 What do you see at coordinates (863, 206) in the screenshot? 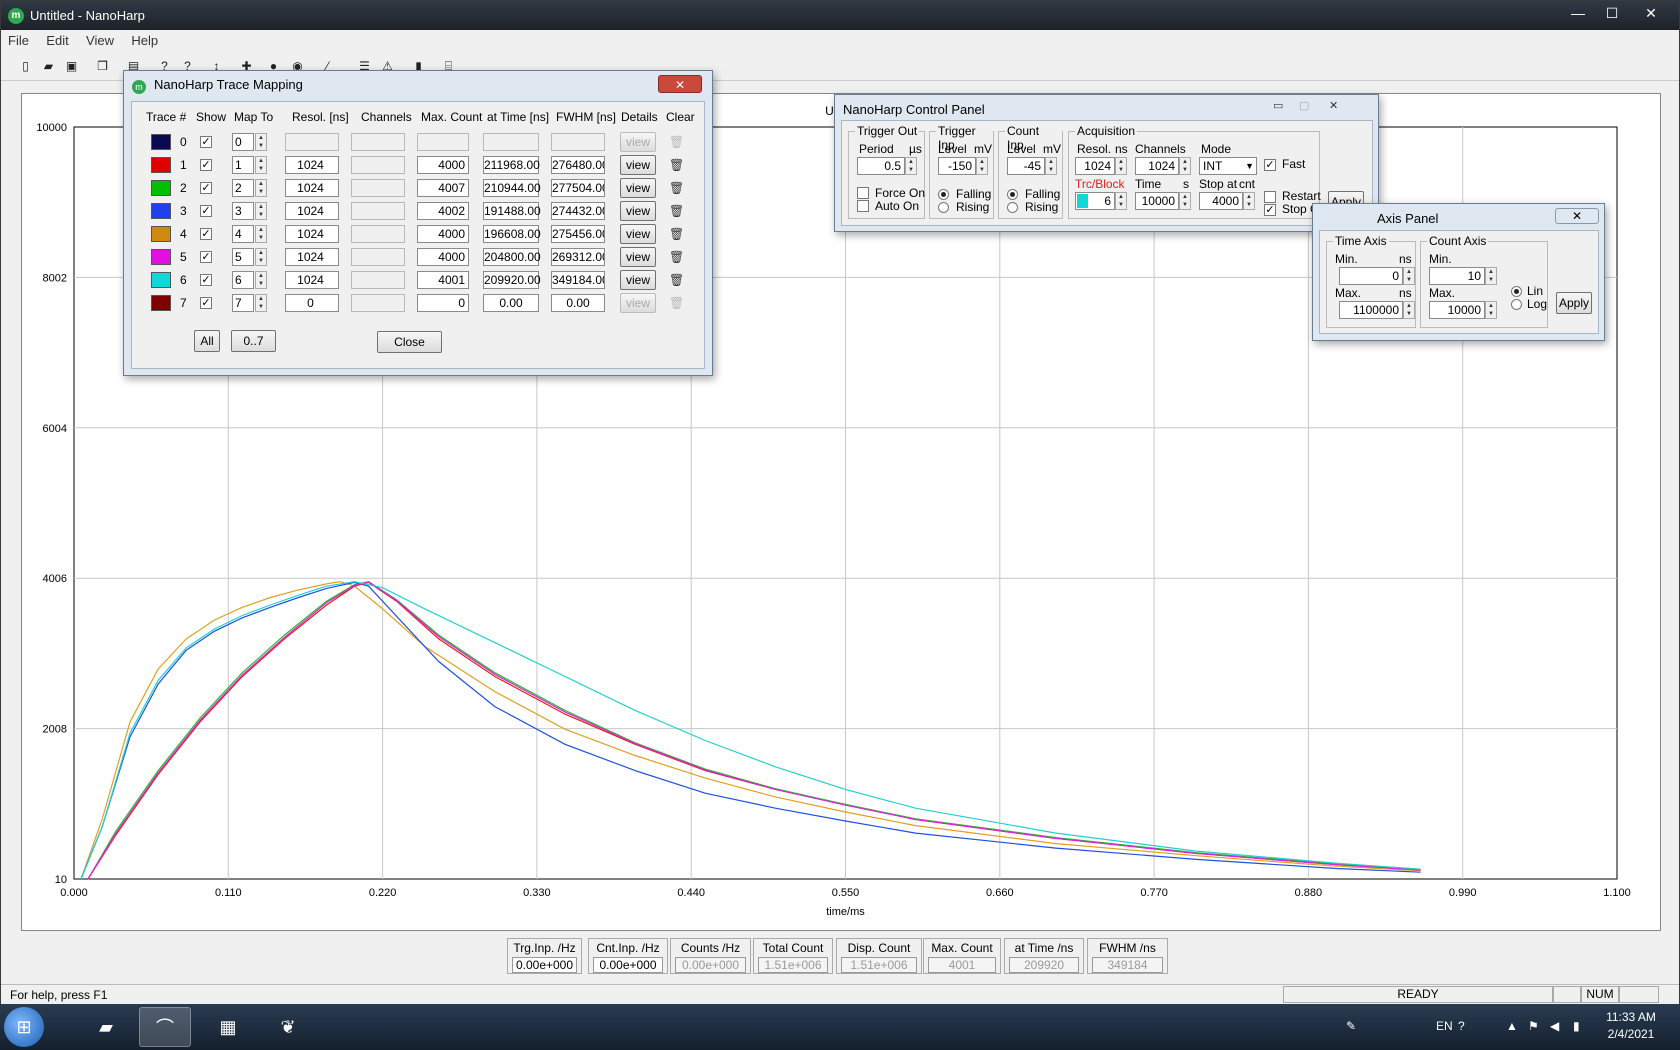
I see `auto-on-checkbox` at bounding box center [863, 206].